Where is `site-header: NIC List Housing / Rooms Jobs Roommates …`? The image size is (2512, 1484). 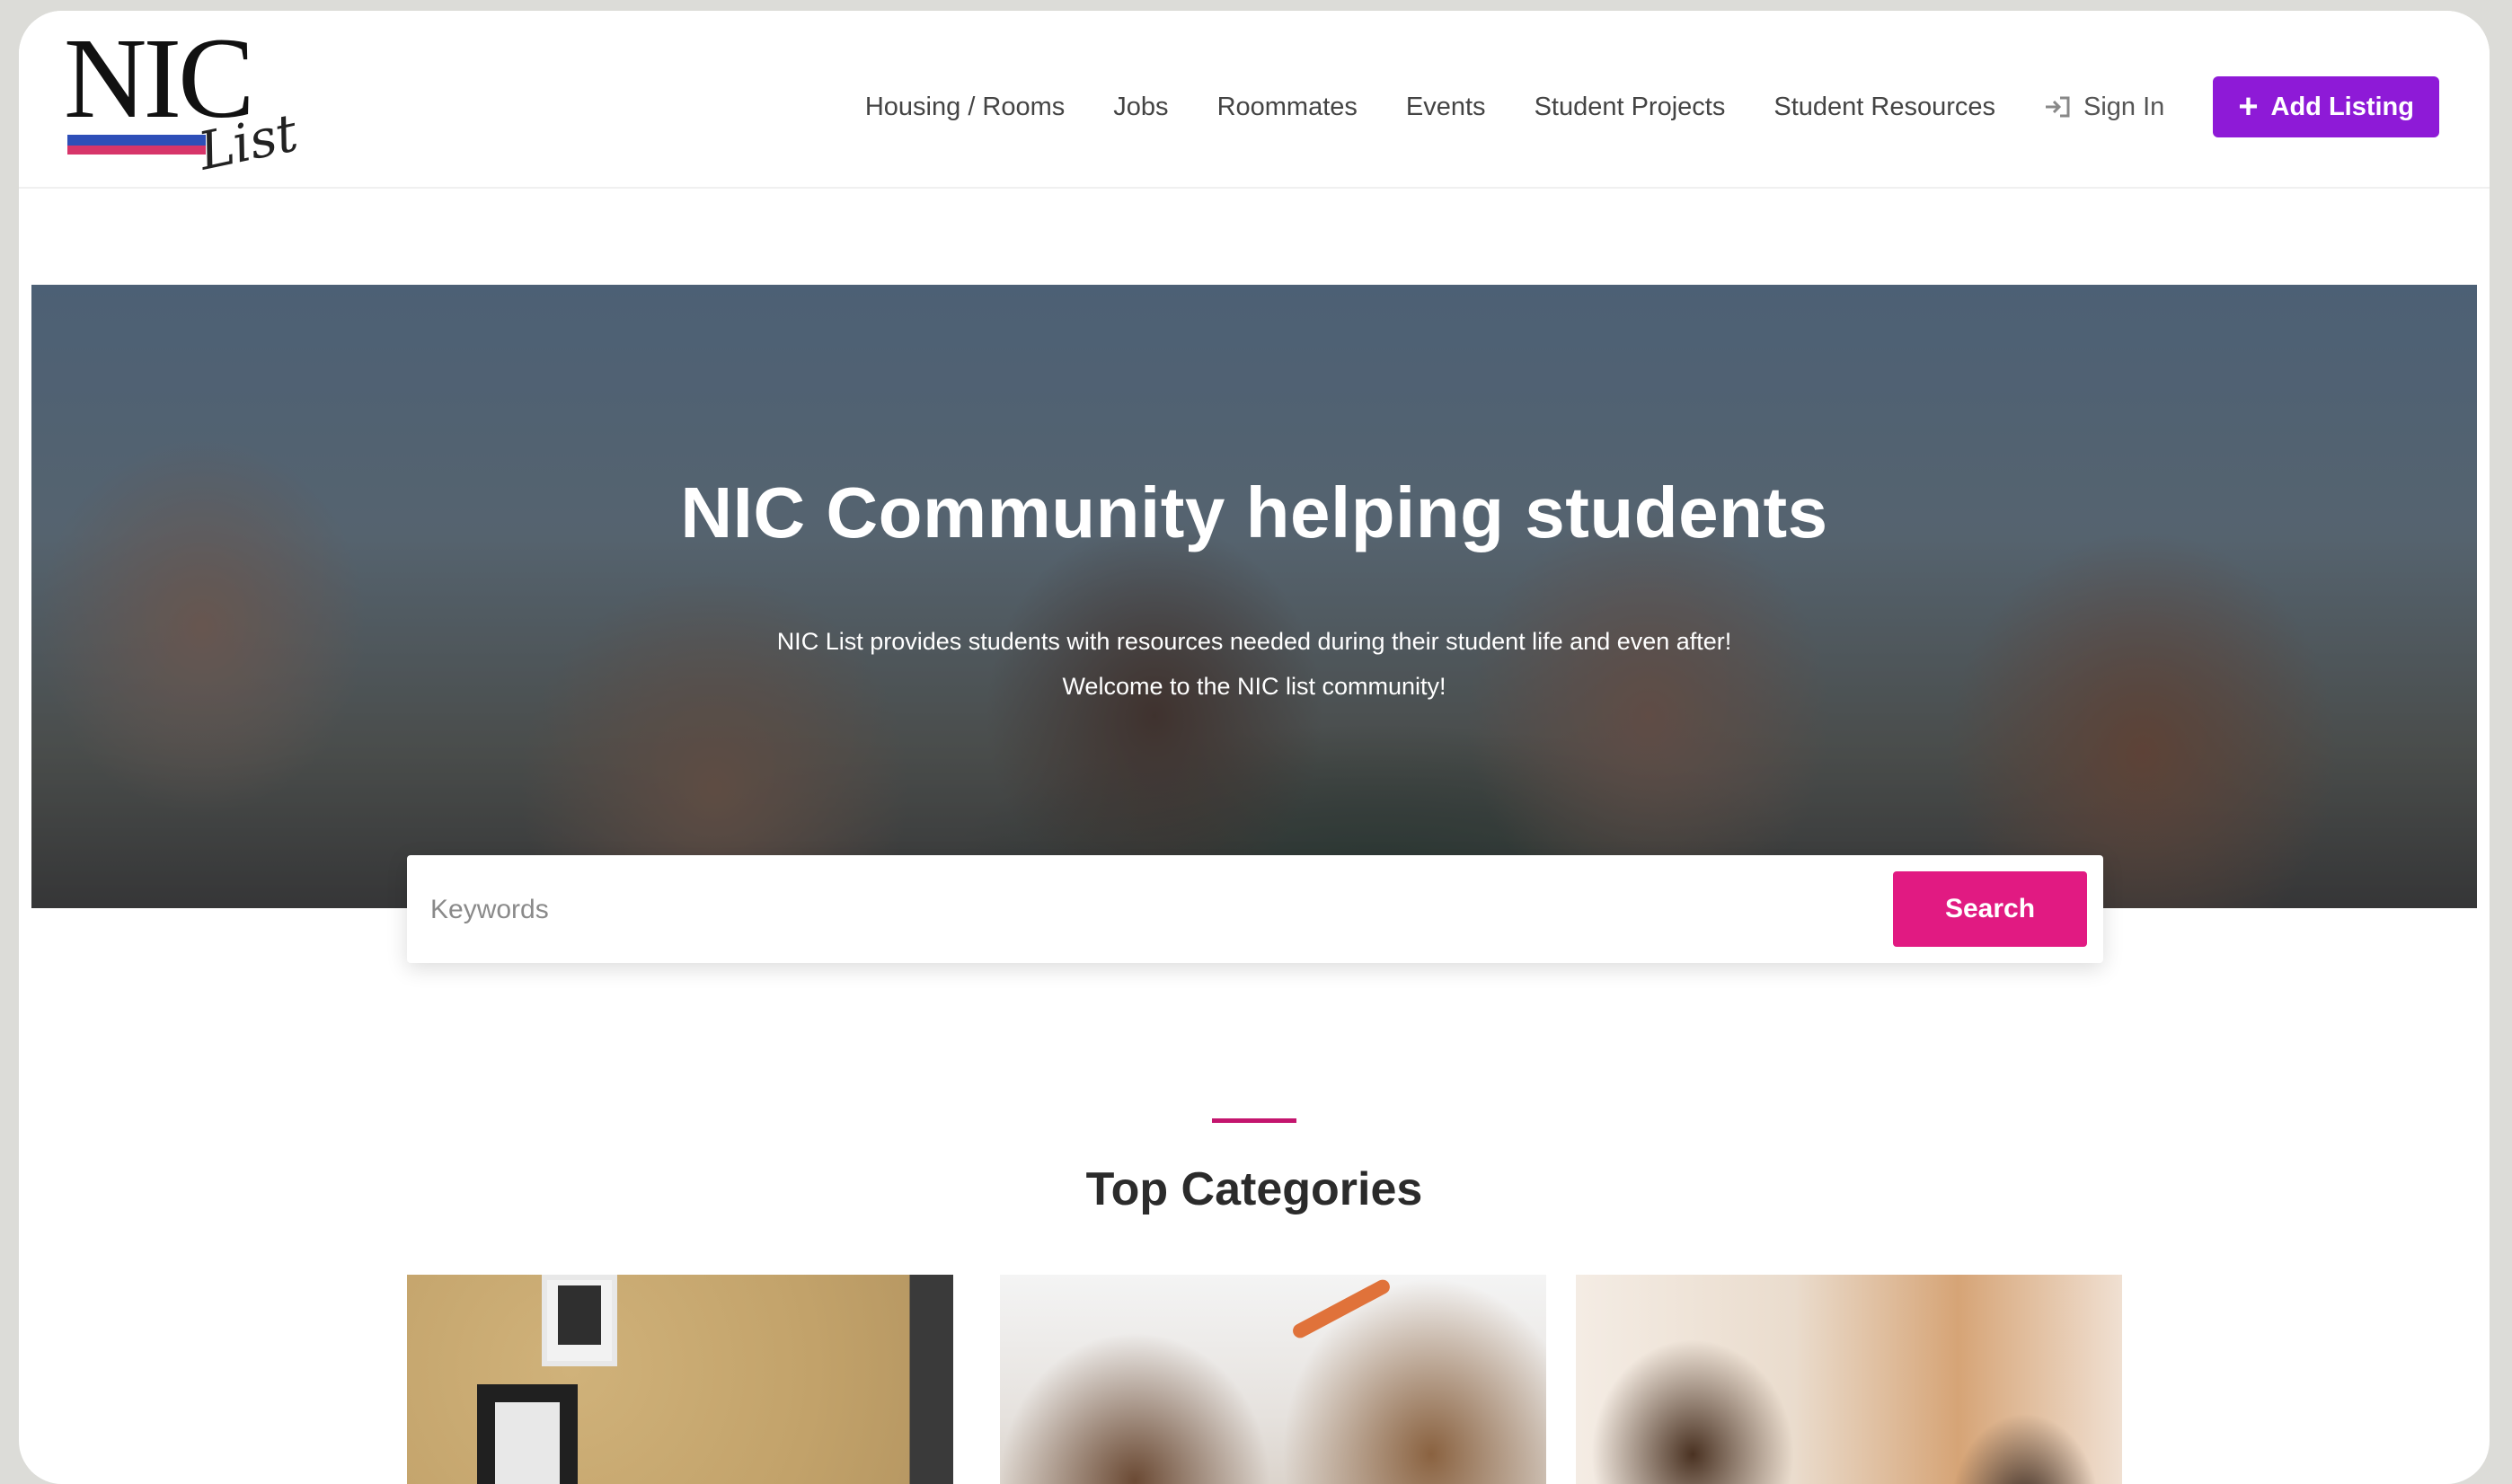
site-header: NIC List Housing / Rooms Jobs Roommates … is located at coordinates (1254, 100).